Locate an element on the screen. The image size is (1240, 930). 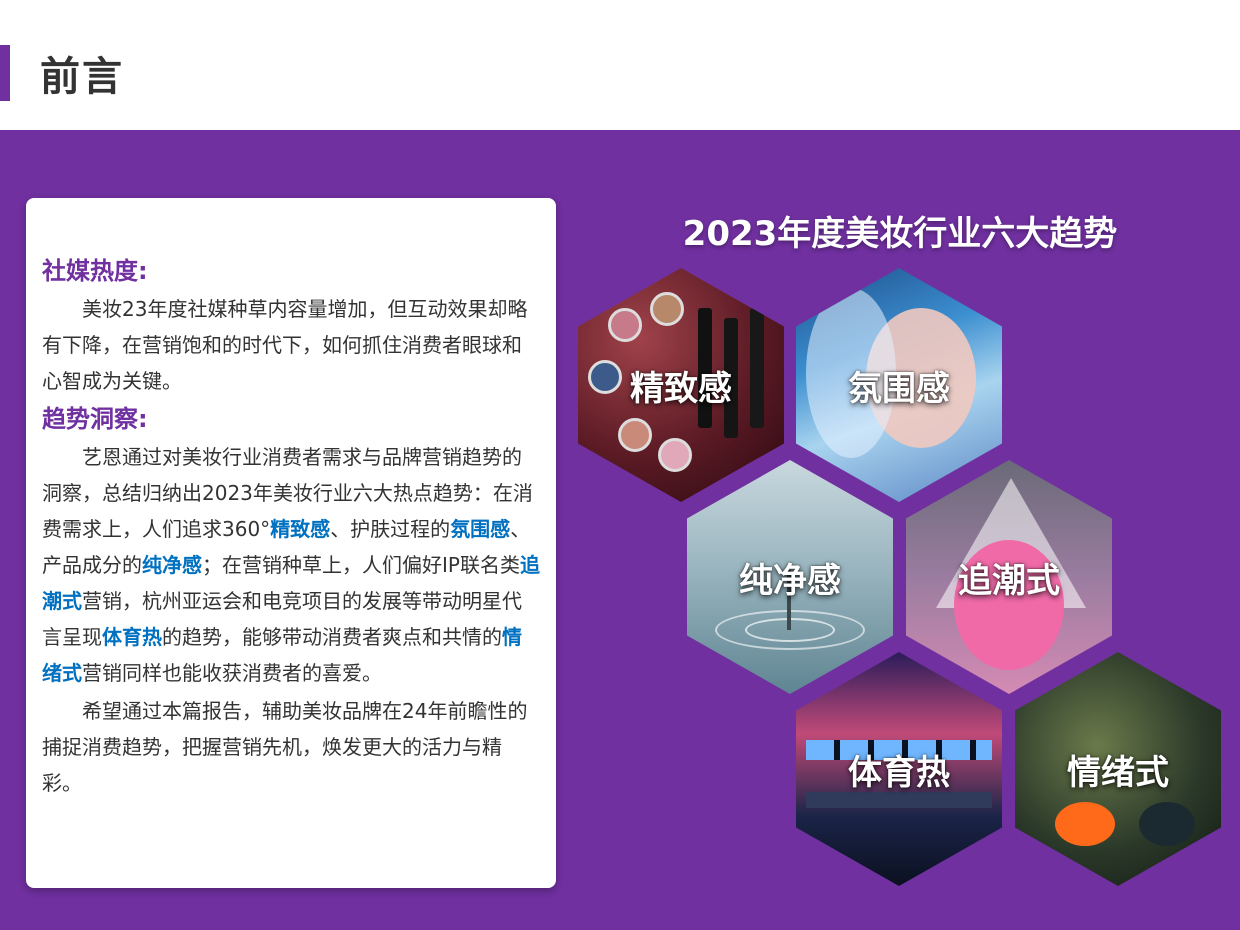
text-run: 、护肤过程的 is located at coordinates (390, 529).